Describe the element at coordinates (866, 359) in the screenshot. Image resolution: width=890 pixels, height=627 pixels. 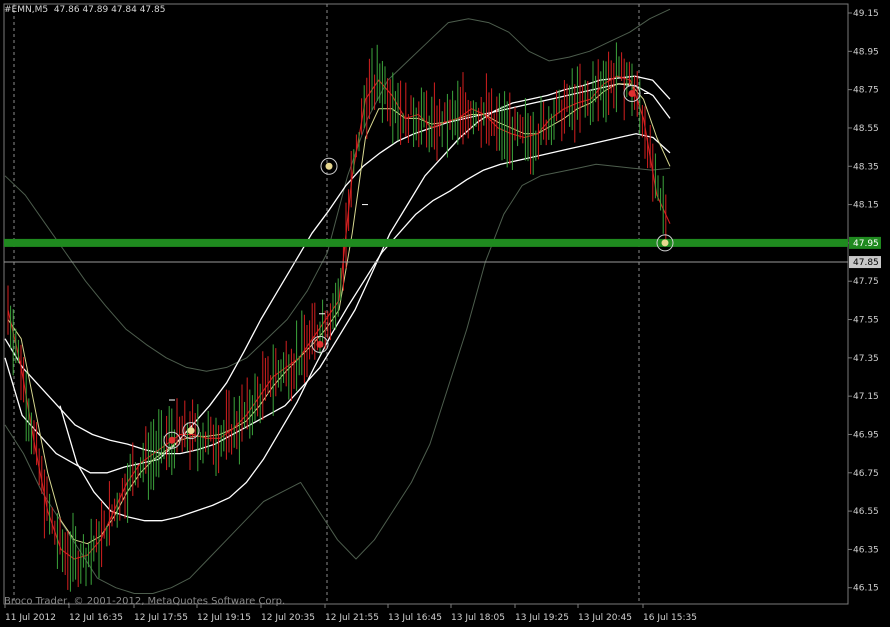
I see `y-tick-label: 47.35` at that location.